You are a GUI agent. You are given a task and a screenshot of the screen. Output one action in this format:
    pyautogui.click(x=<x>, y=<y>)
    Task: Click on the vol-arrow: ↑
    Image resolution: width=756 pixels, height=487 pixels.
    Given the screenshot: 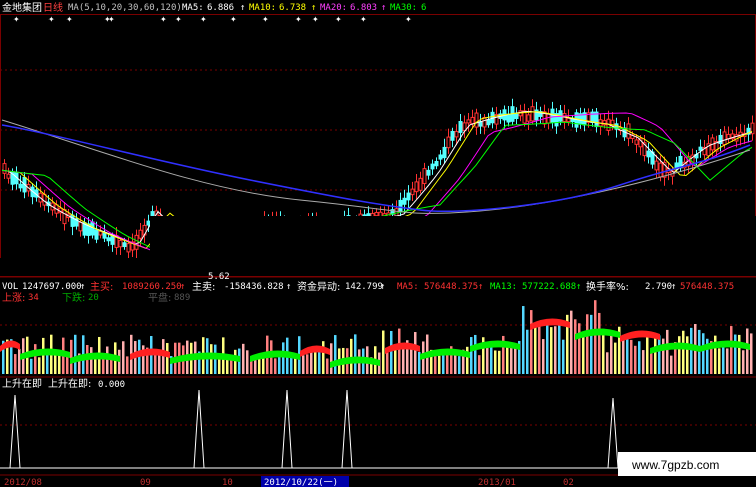 What is the action you would take?
    pyautogui.click(x=82, y=287)
    